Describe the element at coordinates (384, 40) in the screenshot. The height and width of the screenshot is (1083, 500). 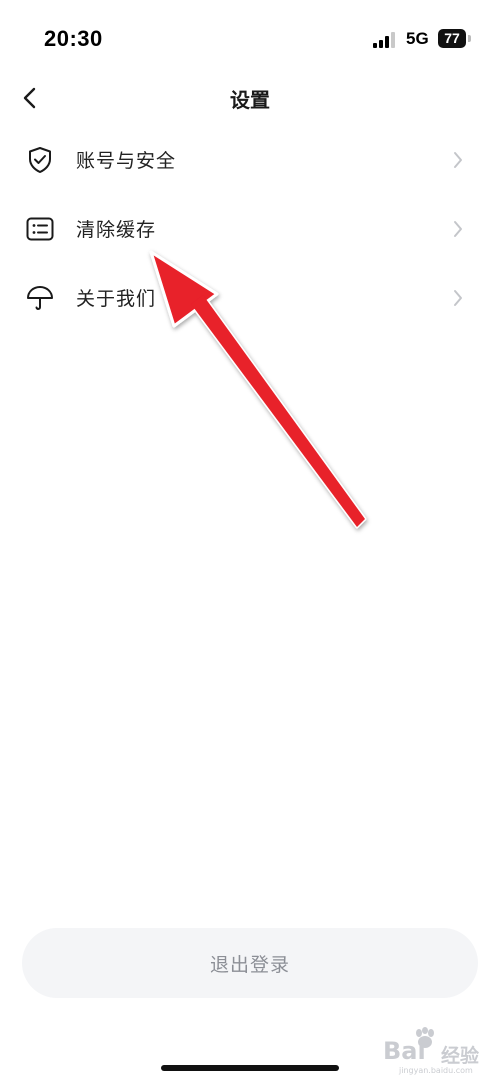
I see `cellular-signal-icon` at that location.